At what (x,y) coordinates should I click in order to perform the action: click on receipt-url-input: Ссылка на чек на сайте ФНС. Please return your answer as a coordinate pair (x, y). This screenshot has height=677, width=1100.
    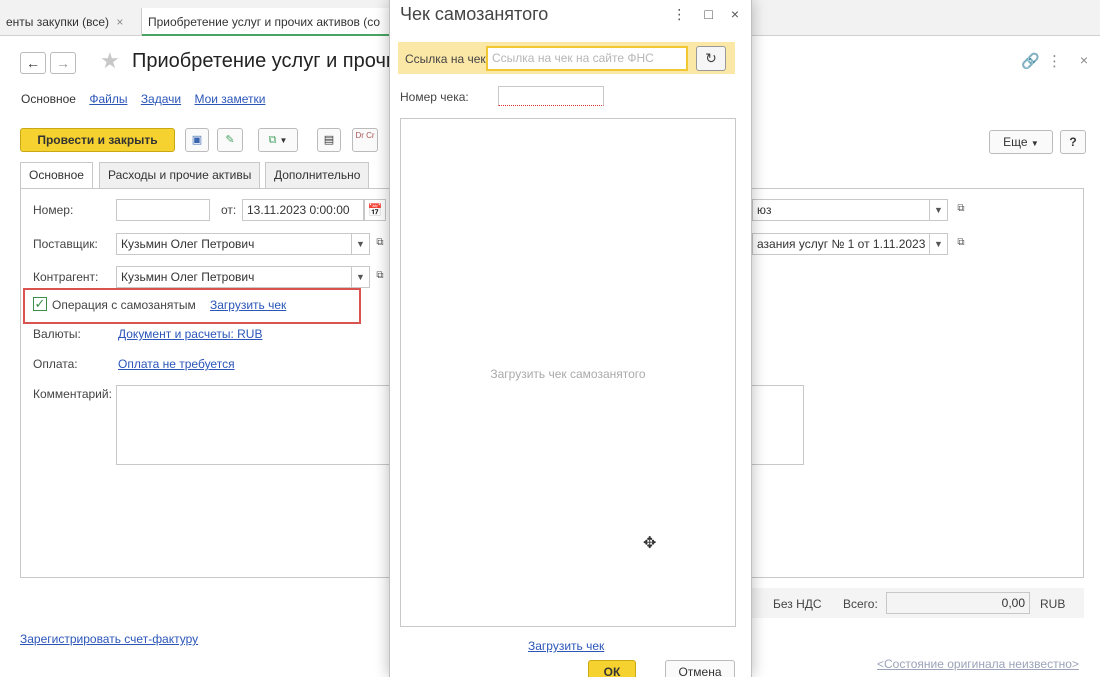
    Looking at the image, I should click on (587, 58).